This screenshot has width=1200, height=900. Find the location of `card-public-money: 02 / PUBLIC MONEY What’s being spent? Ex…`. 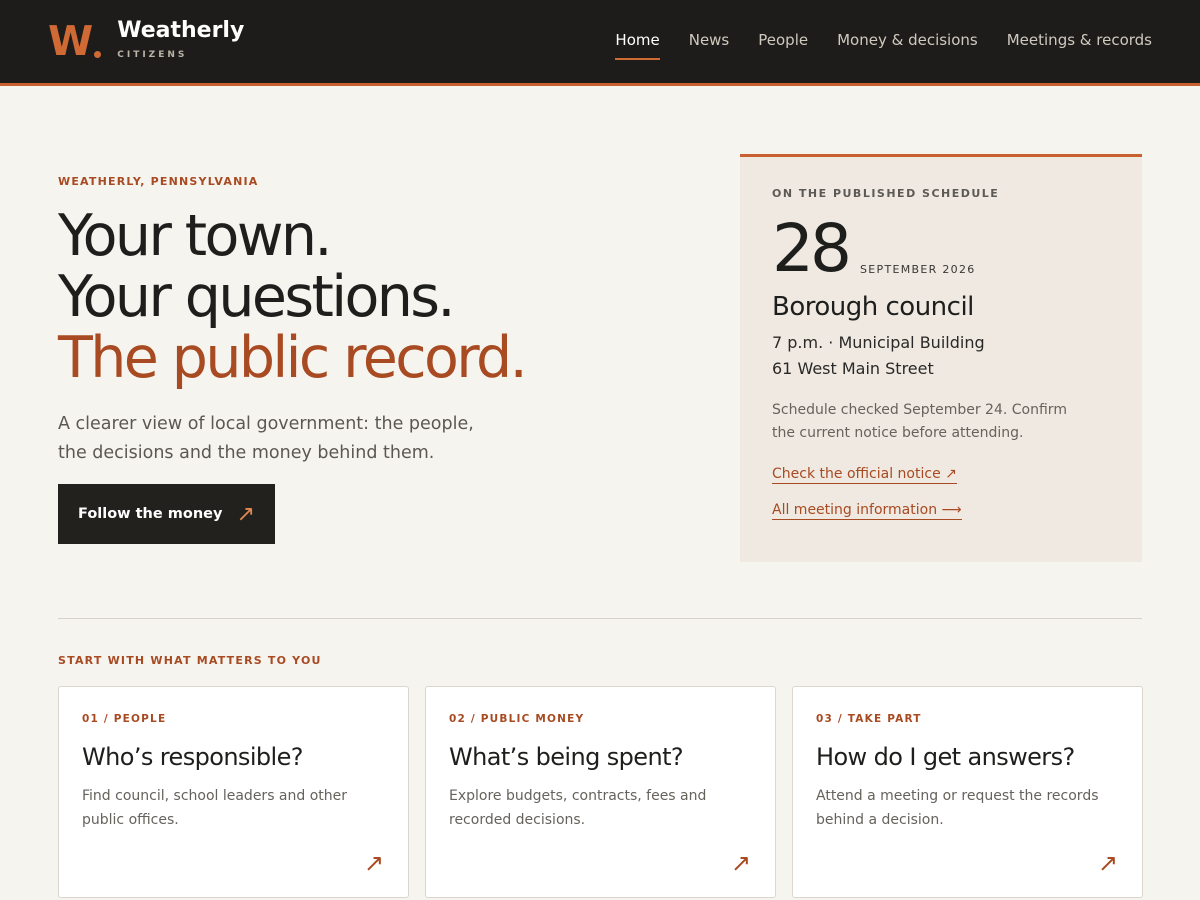

card-public-money: 02 / PUBLIC MONEY What’s being spent? Ex… is located at coordinates (600, 792).